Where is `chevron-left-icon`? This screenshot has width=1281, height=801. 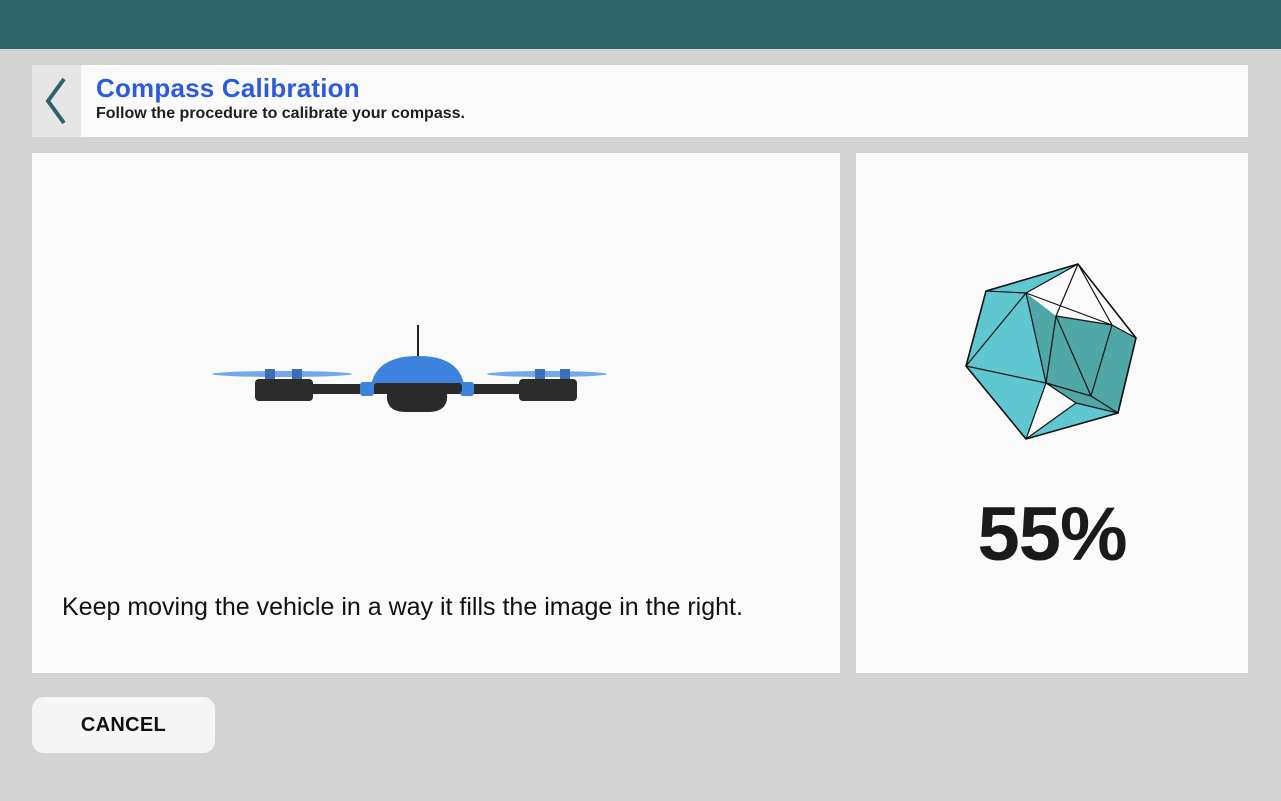
chevron-left-icon is located at coordinates (55, 101).